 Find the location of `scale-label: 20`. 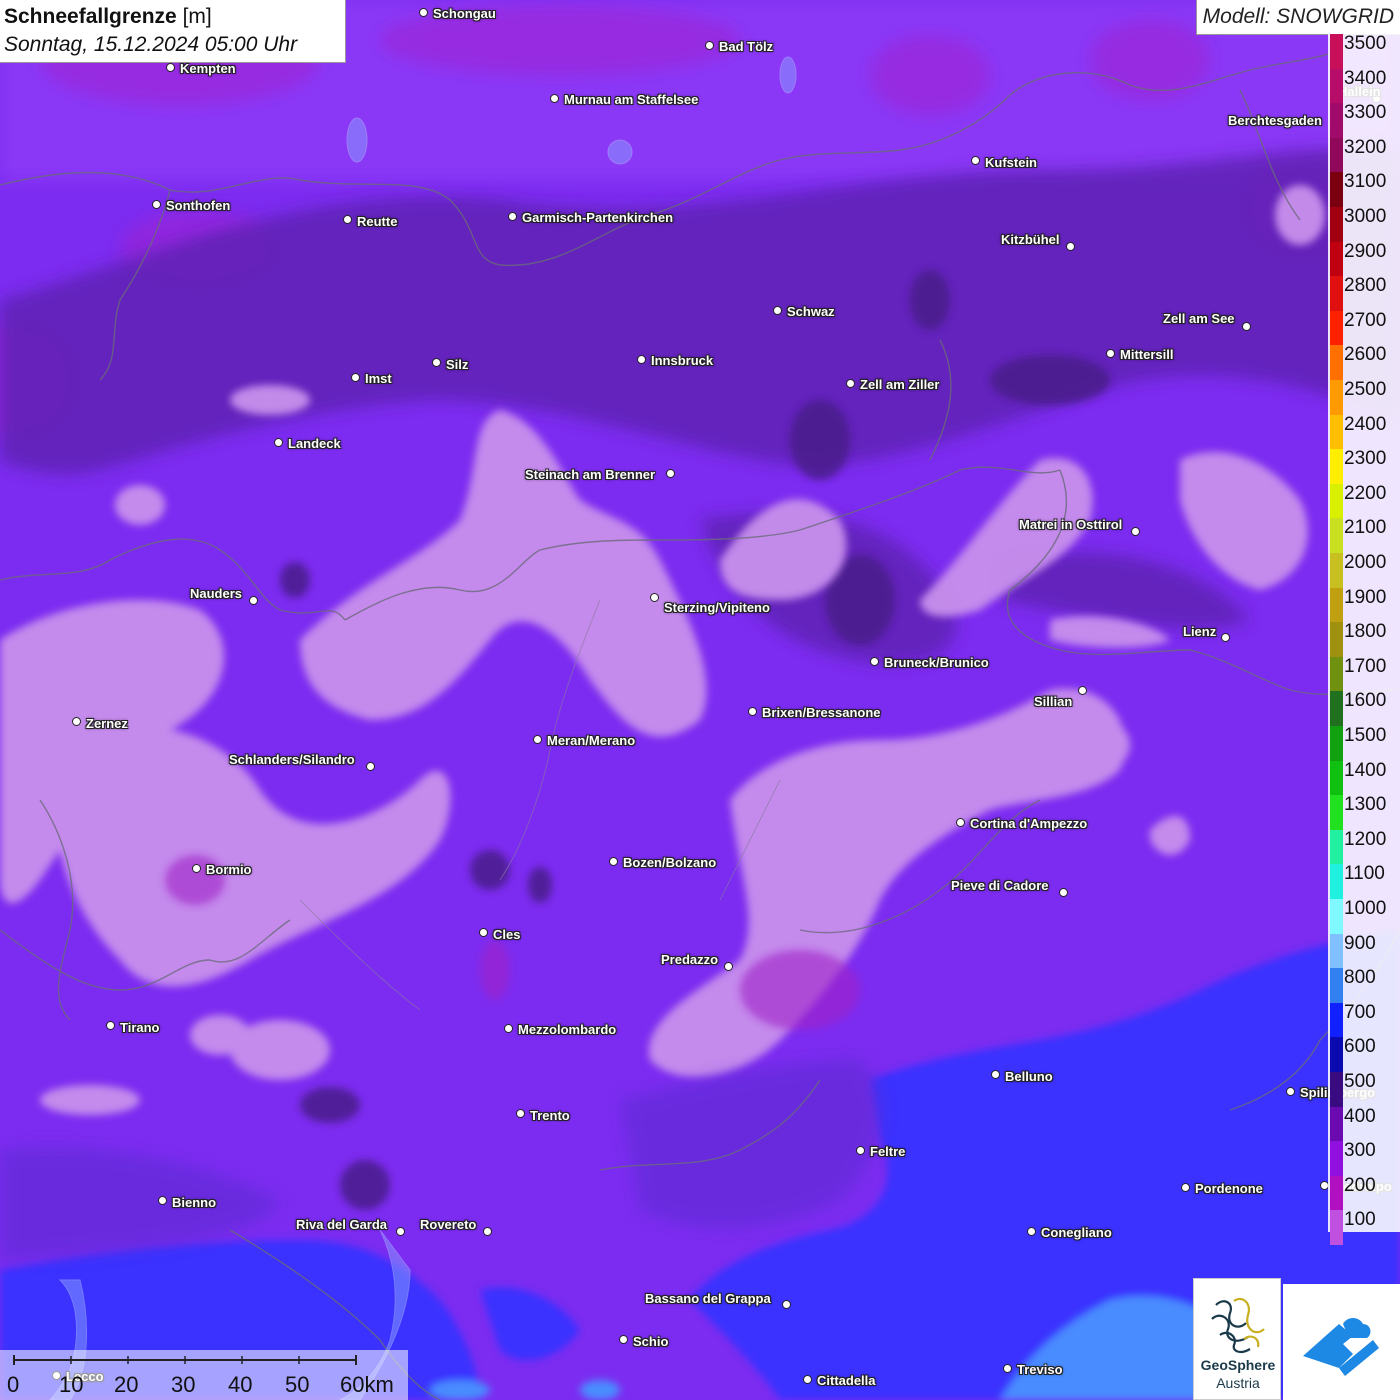

scale-label: 20 is located at coordinates (126, 1384).